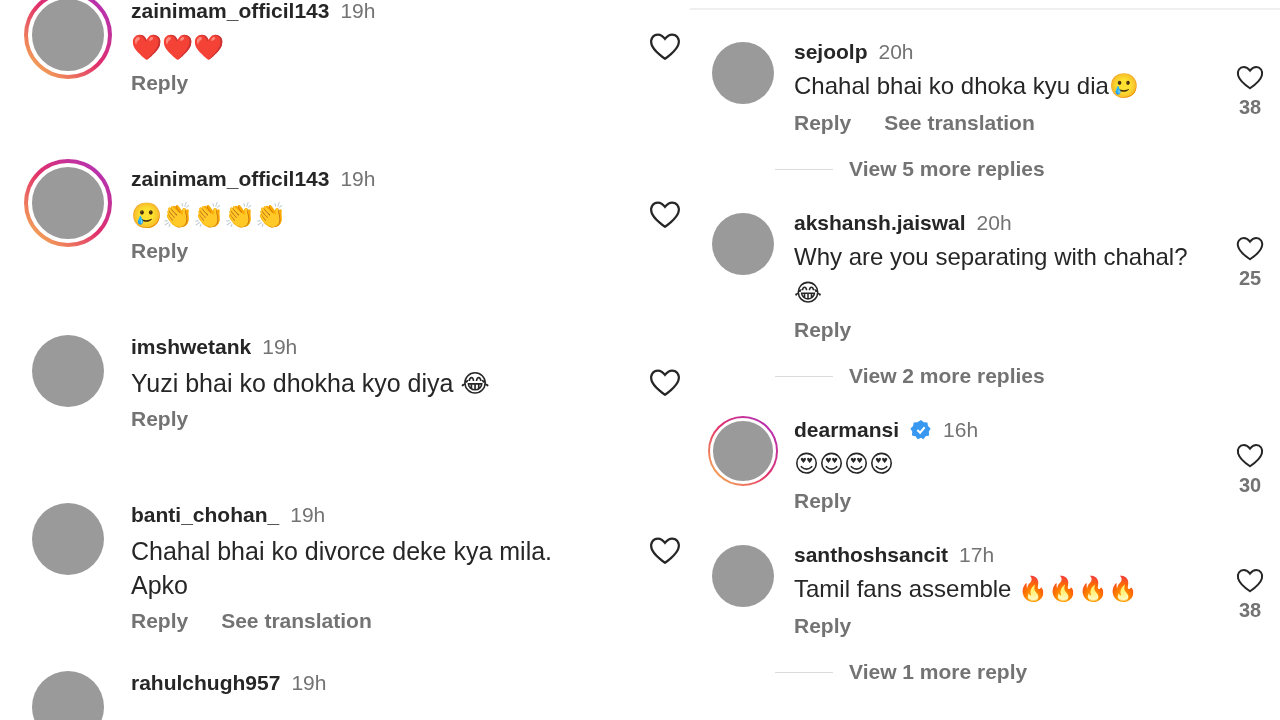  I want to click on username: dearmansi, so click(847, 430).